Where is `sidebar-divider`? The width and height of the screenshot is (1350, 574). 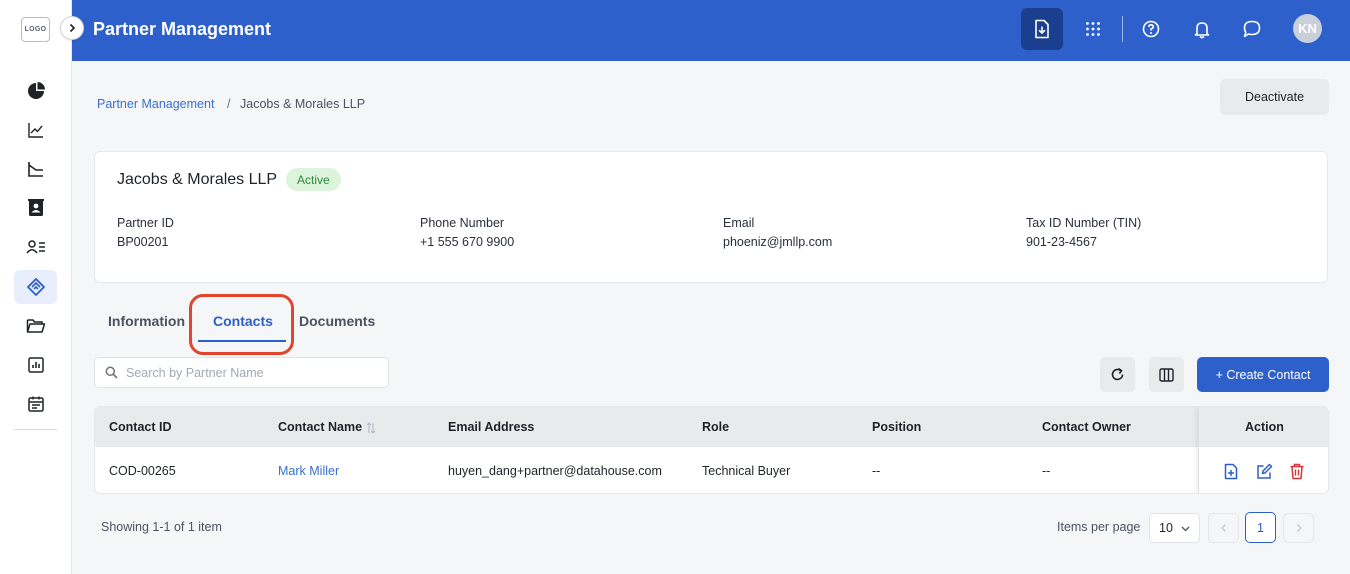 sidebar-divider is located at coordinates (35, 429).